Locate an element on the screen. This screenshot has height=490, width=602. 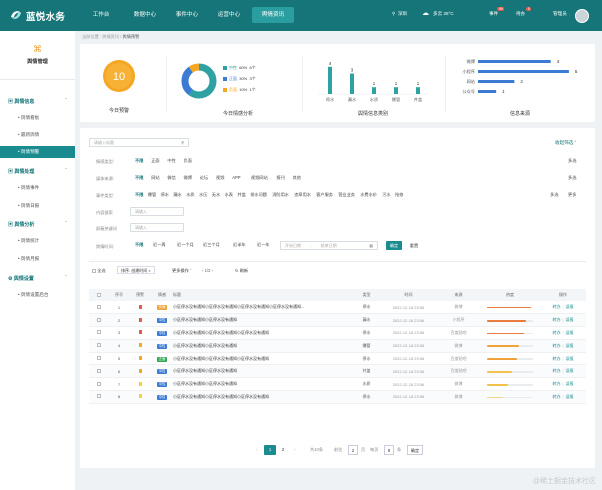
filter-option: 水质 is located at coordinates (190, 195).